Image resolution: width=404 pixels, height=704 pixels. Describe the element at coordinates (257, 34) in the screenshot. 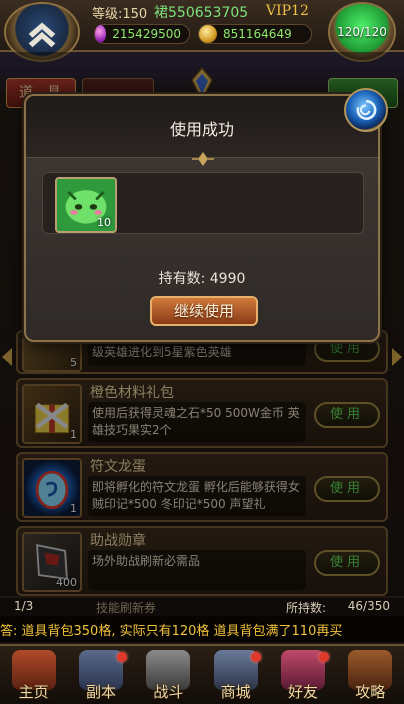

I see `gold-amount: 851164649` at that location.